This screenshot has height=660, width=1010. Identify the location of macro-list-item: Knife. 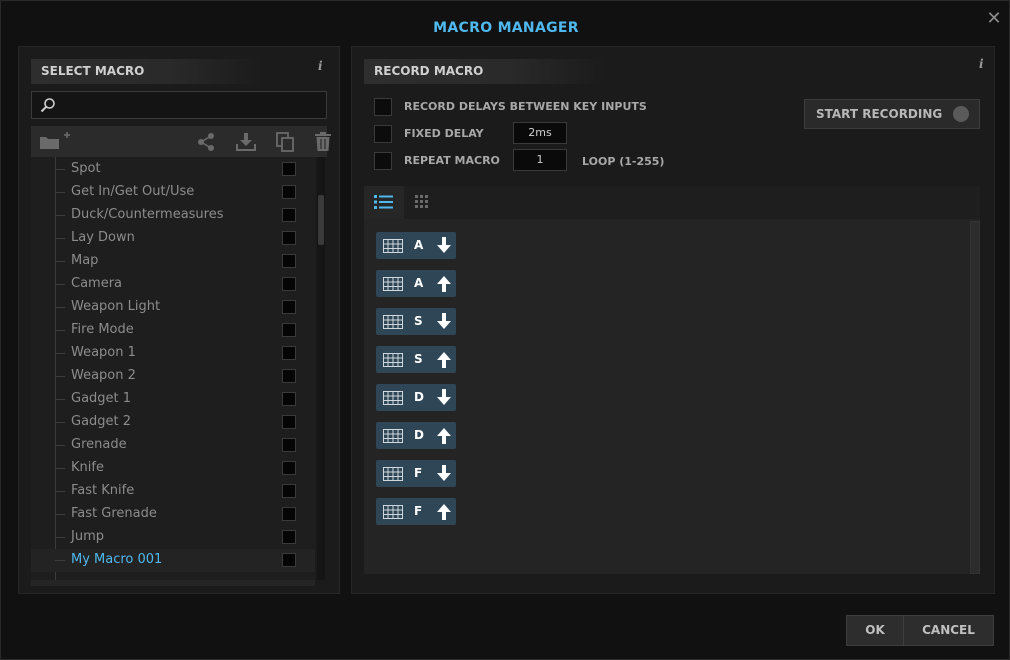
(173, 468).